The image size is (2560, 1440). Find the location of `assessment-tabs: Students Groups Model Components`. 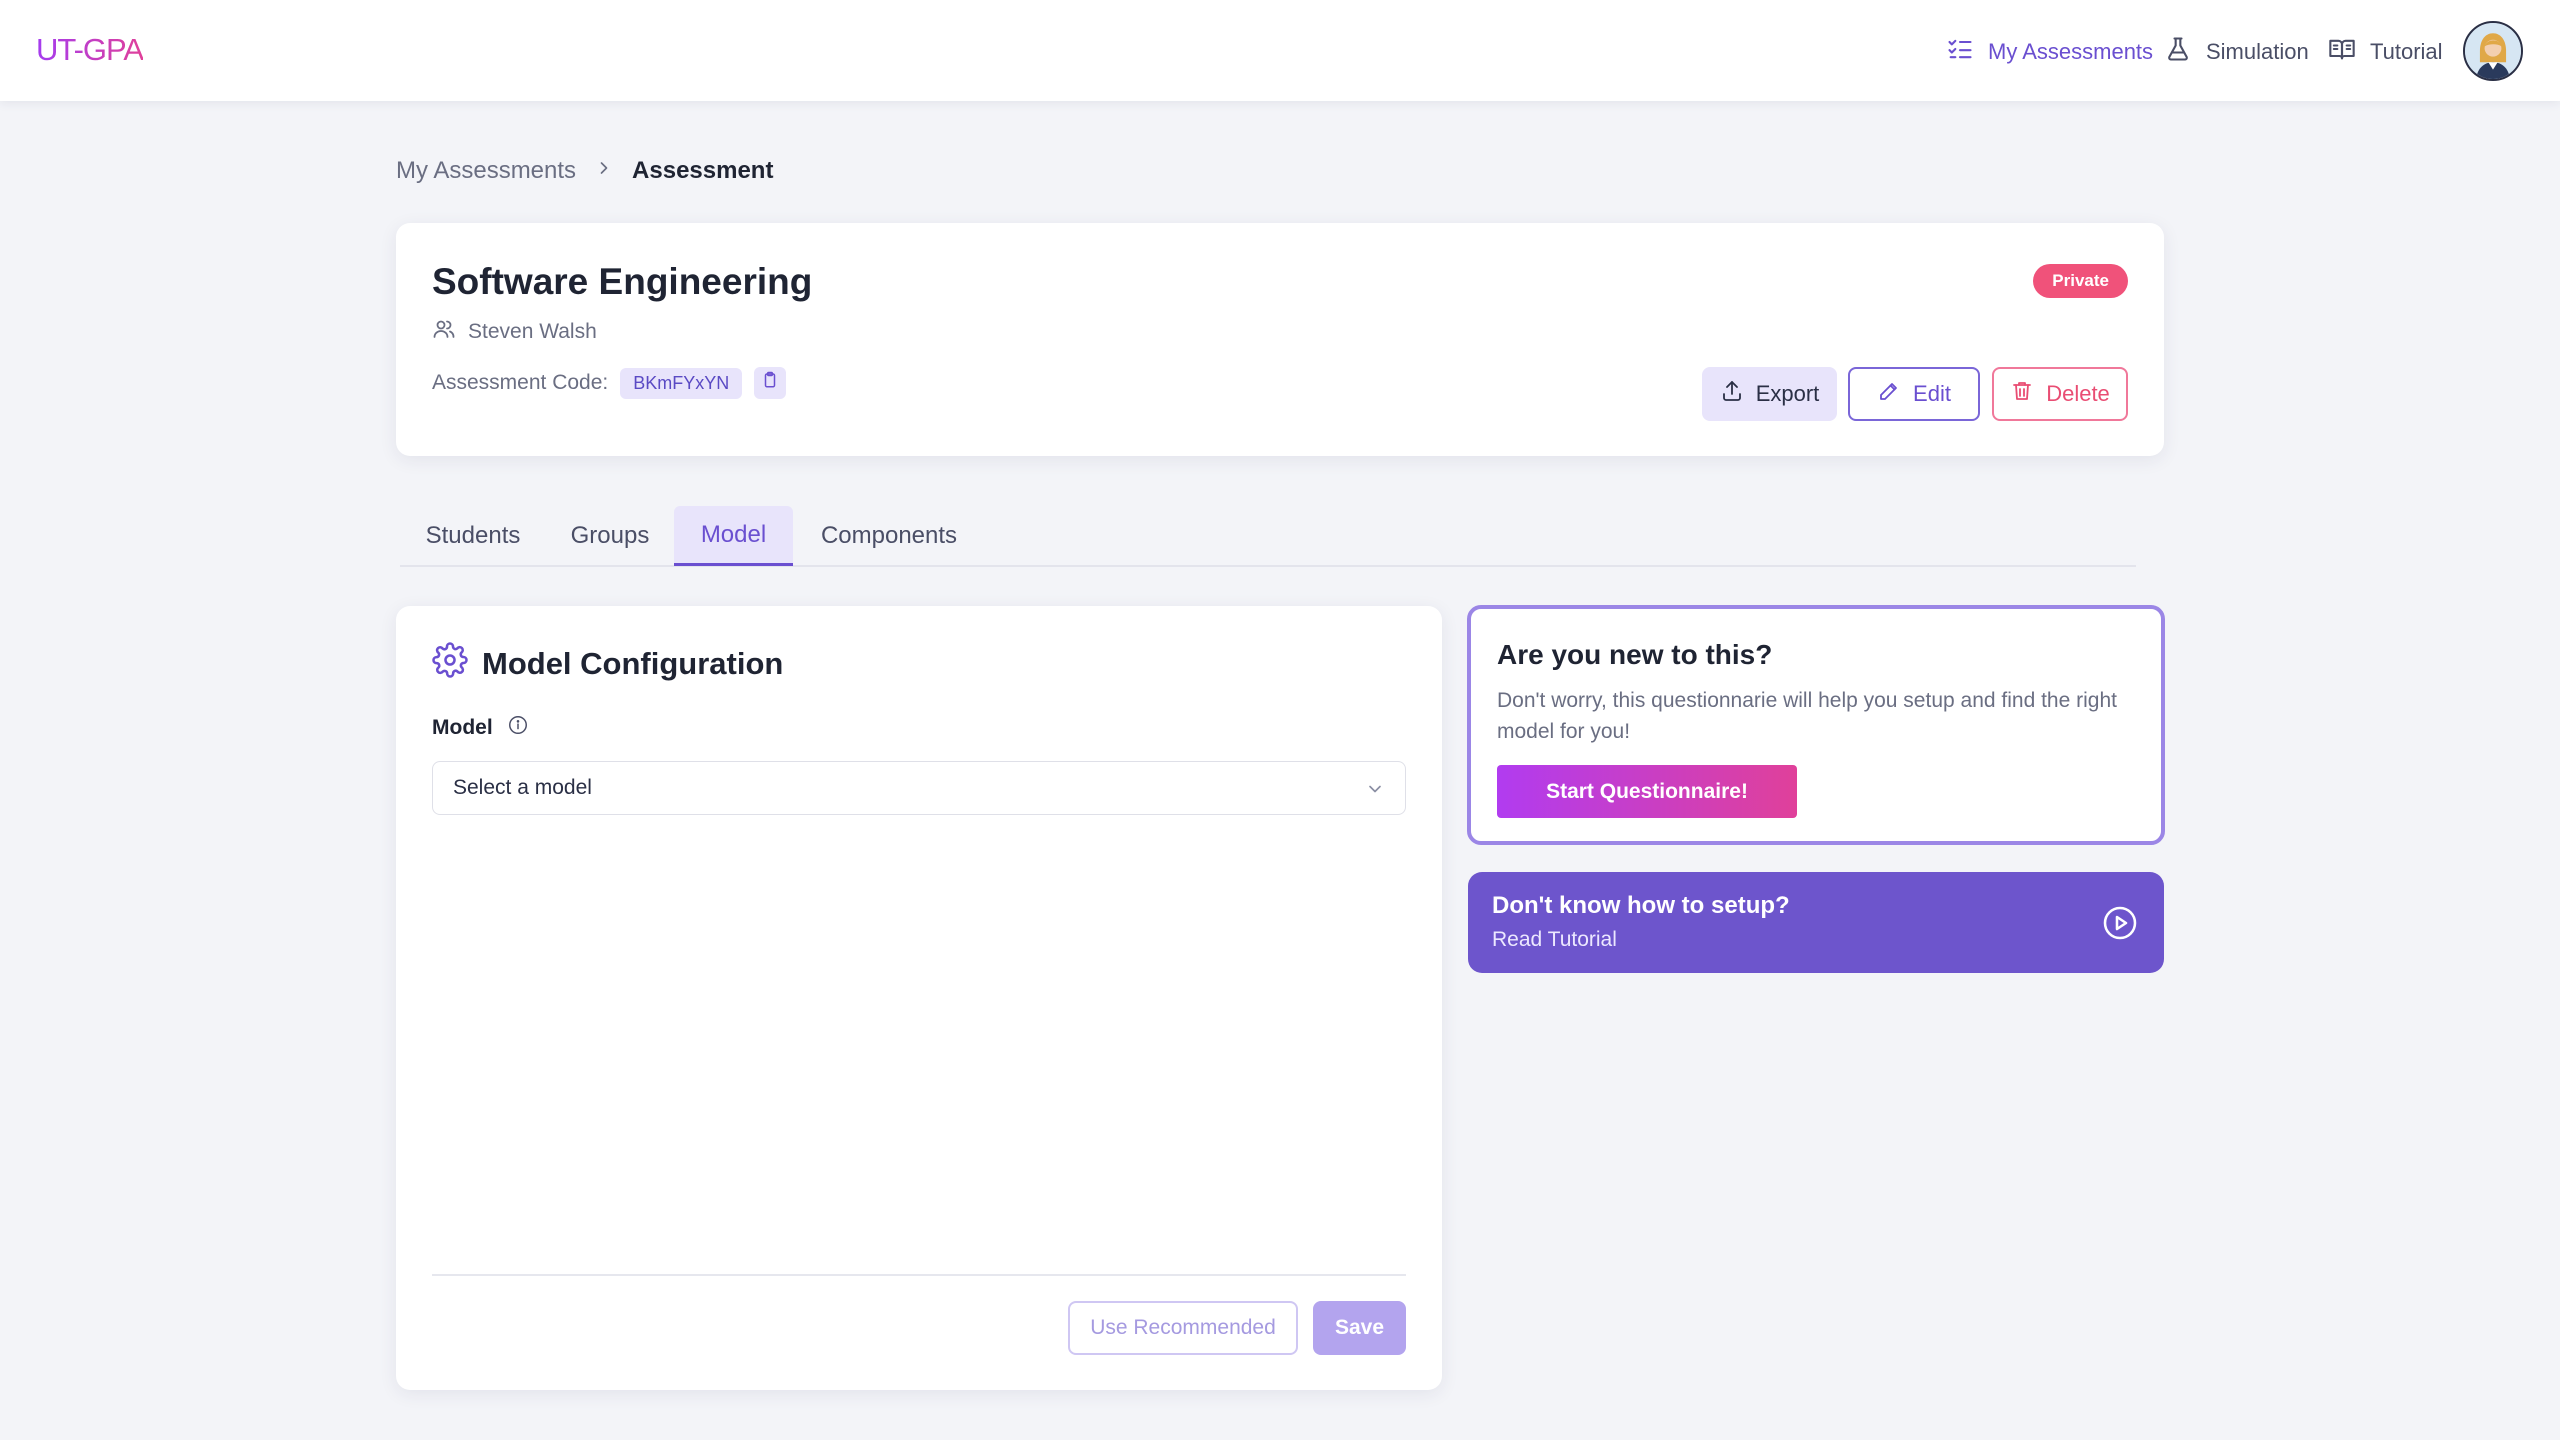

assessment-tabs: Students Groups Model Components is located at coordinates (1268, 536).